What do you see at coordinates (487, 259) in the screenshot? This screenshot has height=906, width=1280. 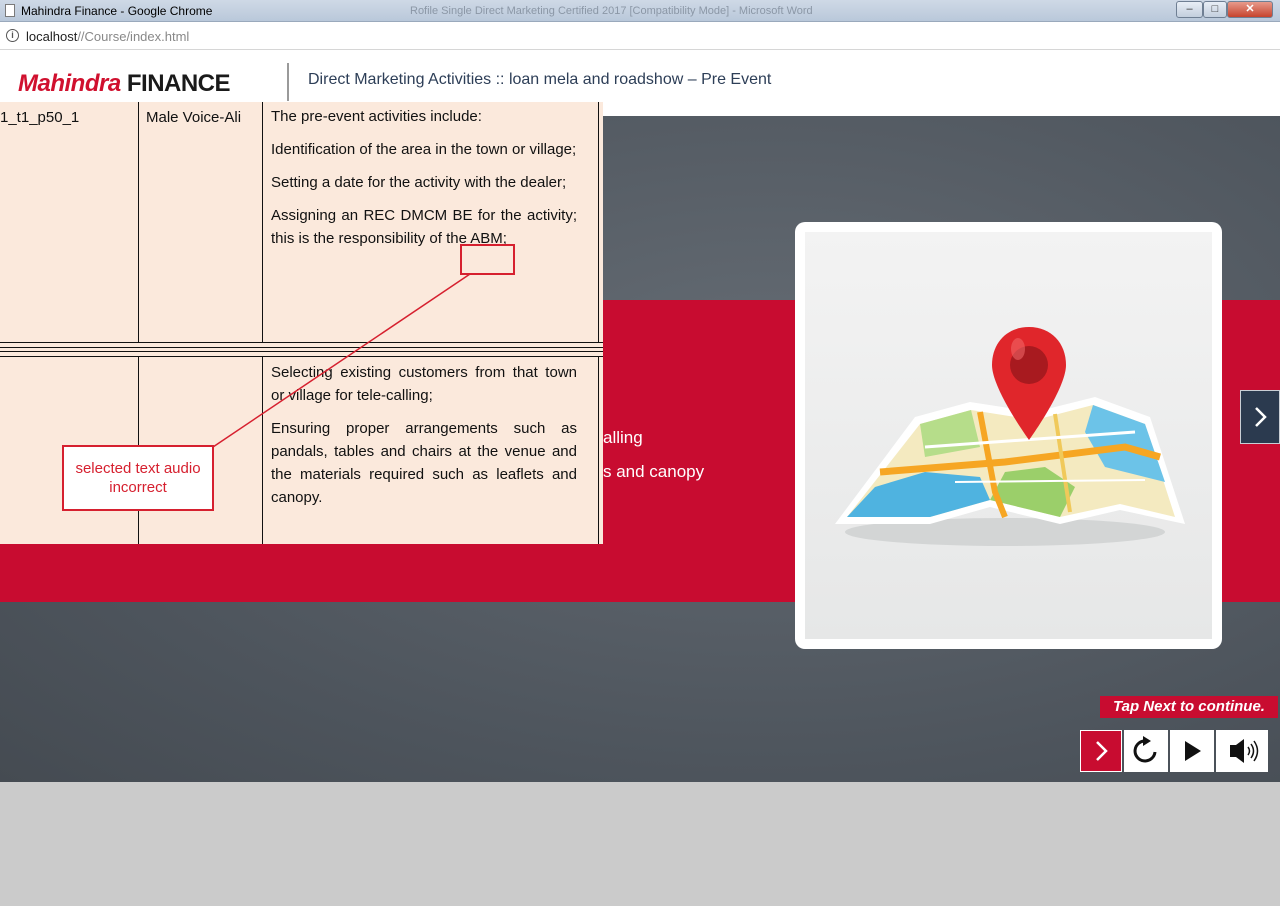 I see `text-highlight-box` at bounding box center [487, 259].